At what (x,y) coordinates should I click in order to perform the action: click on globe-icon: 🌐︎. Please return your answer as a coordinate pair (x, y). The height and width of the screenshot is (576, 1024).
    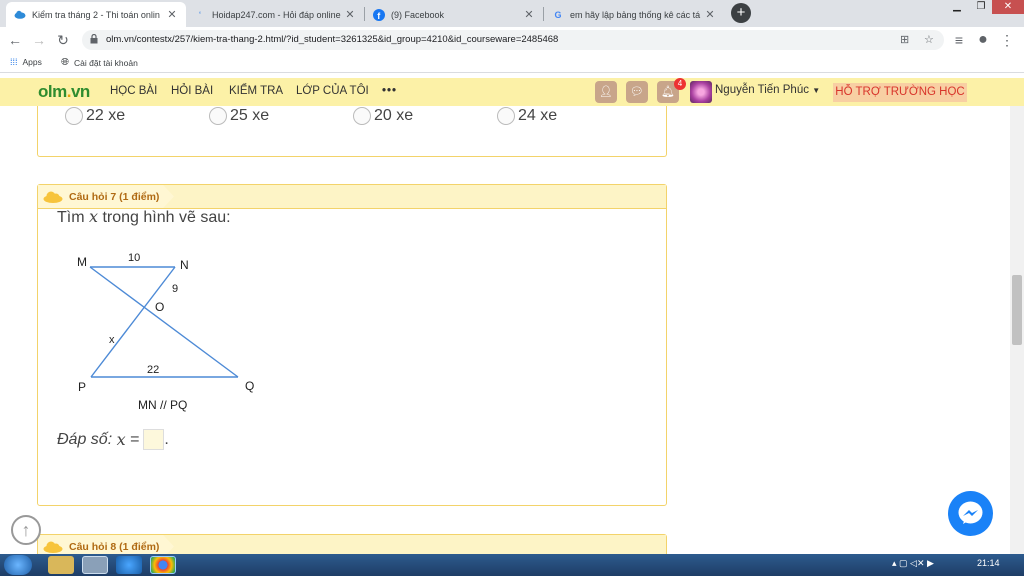
    Looking at the image, I should click on (65, 62).